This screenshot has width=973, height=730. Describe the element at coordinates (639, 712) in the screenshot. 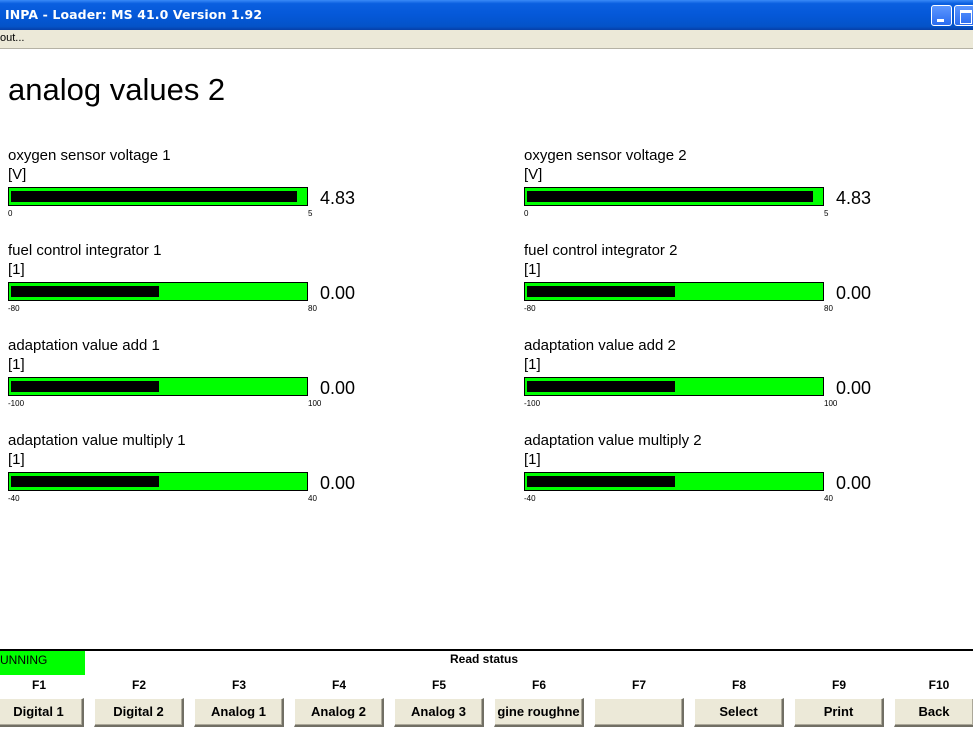

I see `f7-empty-button` at that location.